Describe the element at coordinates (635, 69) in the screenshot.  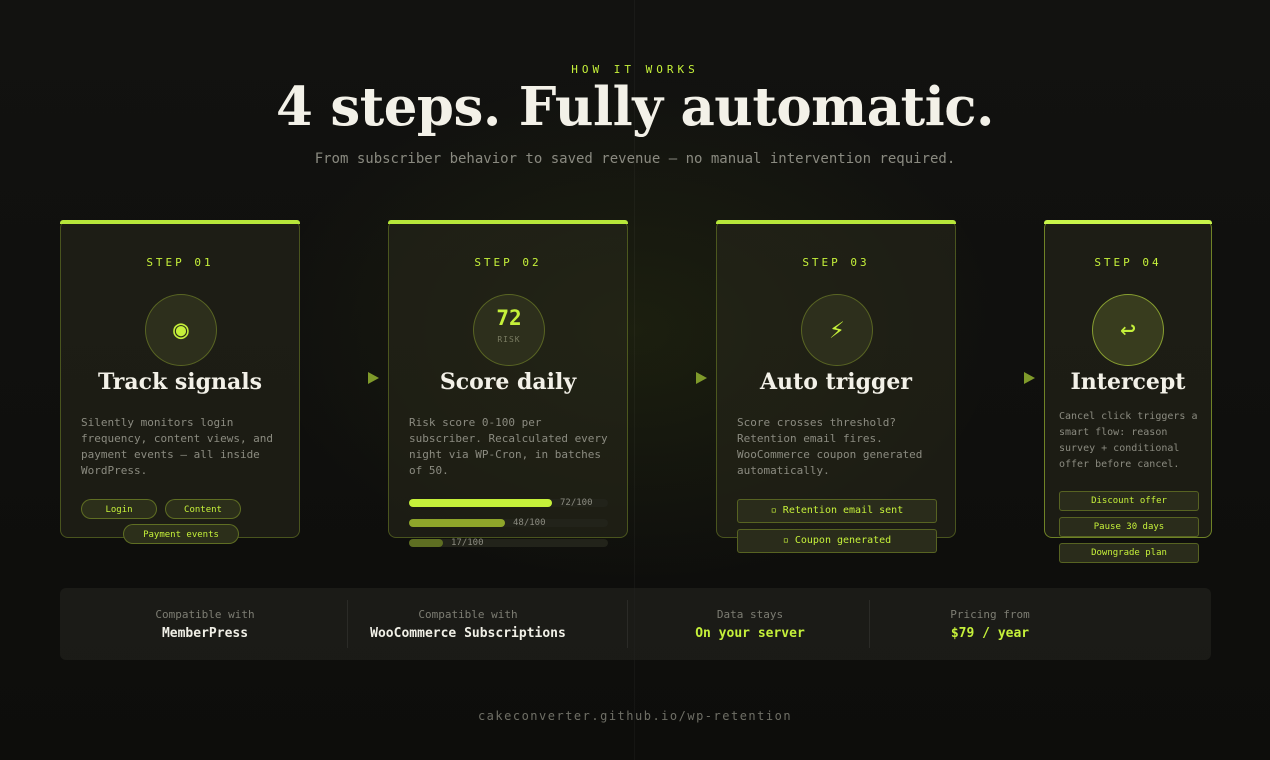
I see `section-eyebrow: HOW IT WORKS` at that location.